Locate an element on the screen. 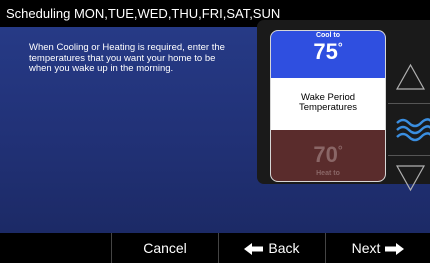 The image size is (430, 263). left-arrow-icon is located at coordinates (254, 249).